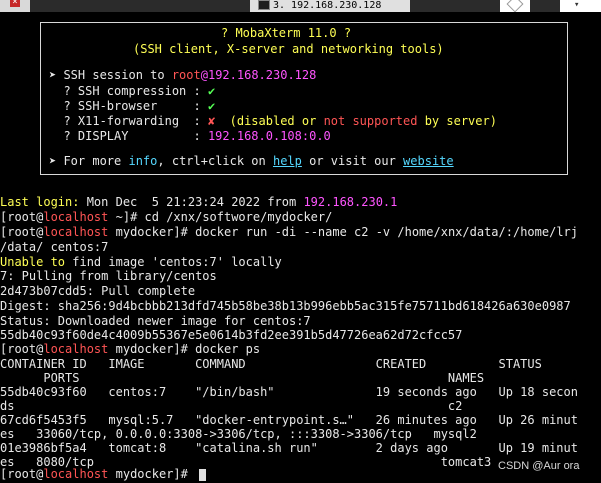 This screenshot has height=483, width=601. I want to click on more-text-c: or visit our, so click(352, 161).